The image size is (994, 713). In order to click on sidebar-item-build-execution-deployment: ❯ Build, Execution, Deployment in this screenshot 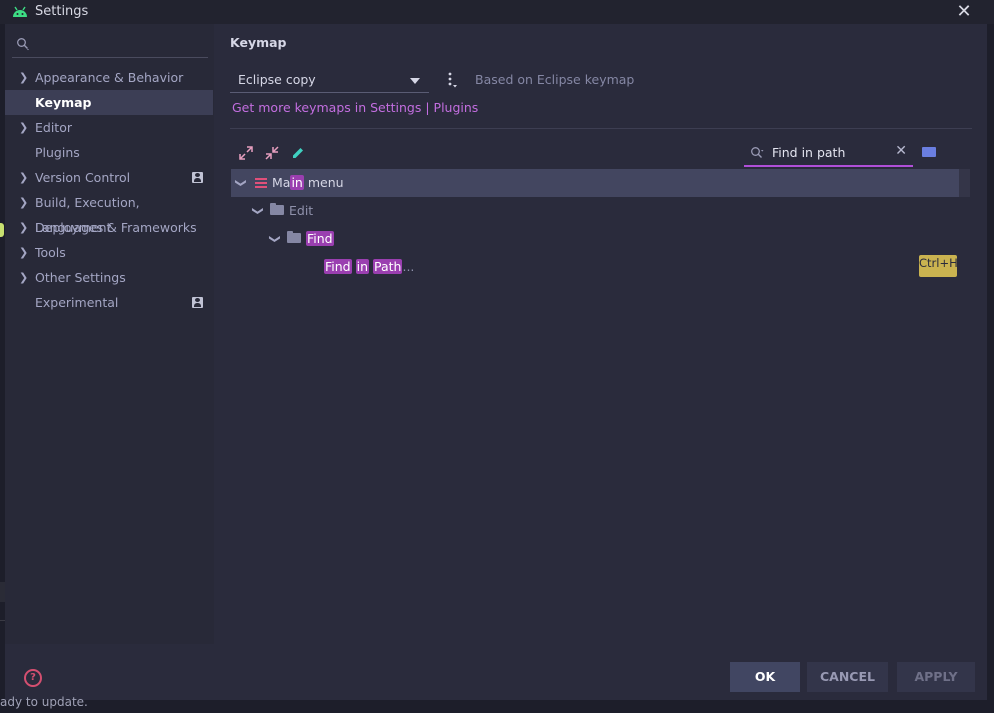, I will do `click(109, 212)`.